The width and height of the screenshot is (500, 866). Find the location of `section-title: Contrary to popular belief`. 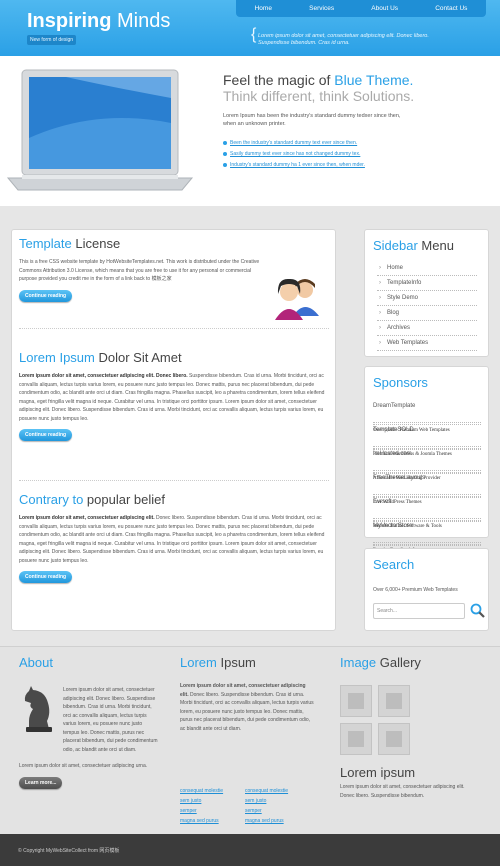

section-title: Contrary to popular belief is located at coordinates (92, 499).